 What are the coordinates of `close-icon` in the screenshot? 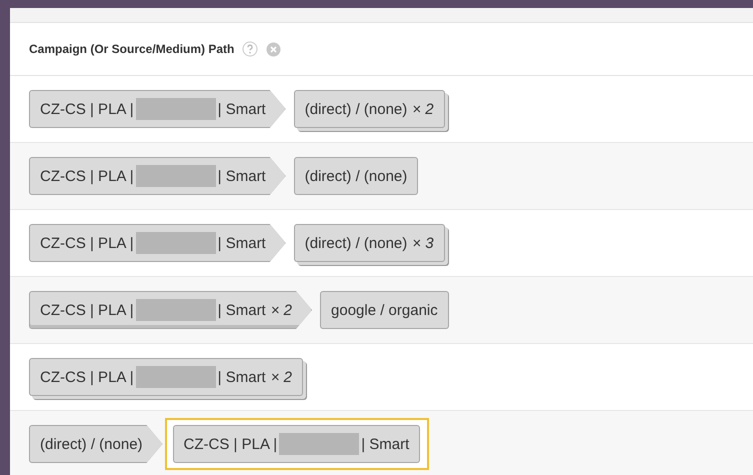 It's located at (274, 49).